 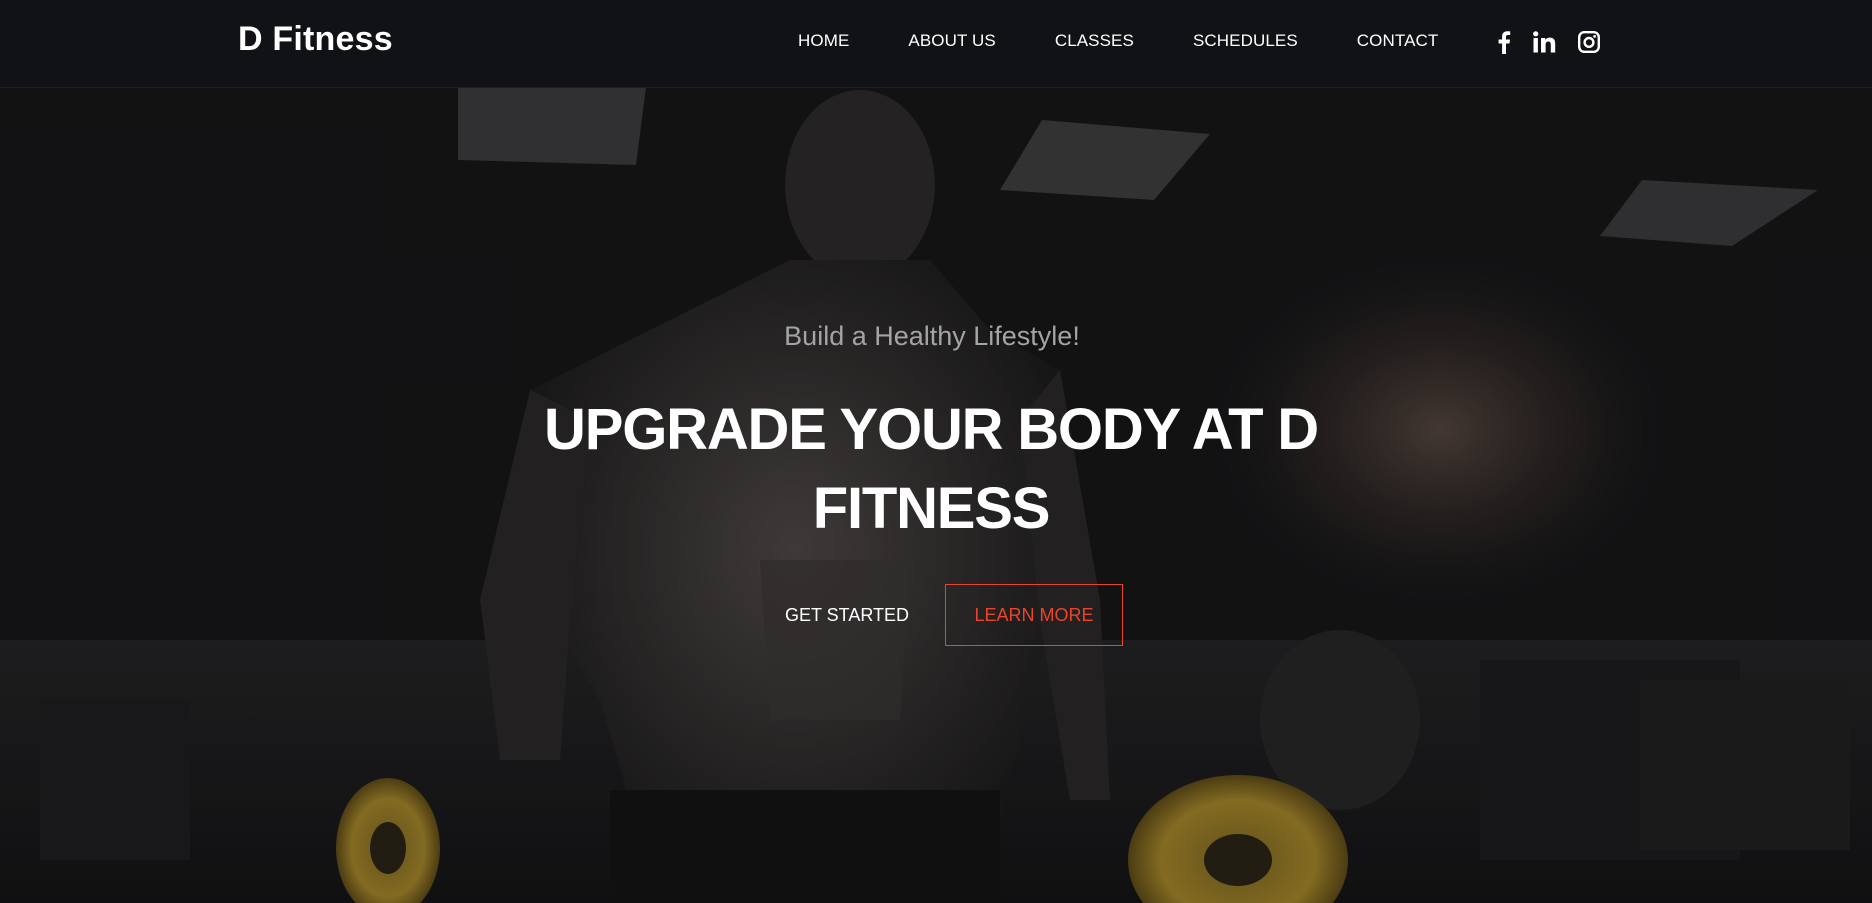 I want to click on nav-classes: CLASSES, so click(x=1094, y=41).